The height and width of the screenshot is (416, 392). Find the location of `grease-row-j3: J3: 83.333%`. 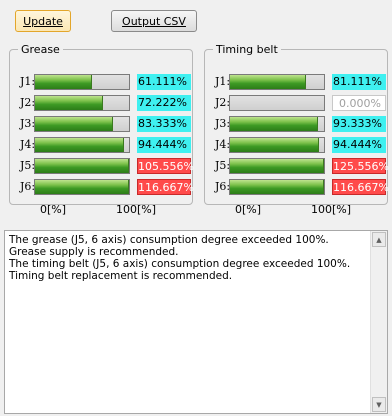

grease-row-j3: J3: 83.333% is located at coordinates (101, 125).